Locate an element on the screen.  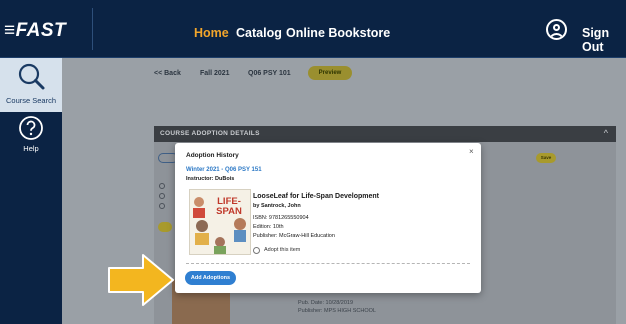
sign-out-link: Sign Out is located at coordinates (604, 40).